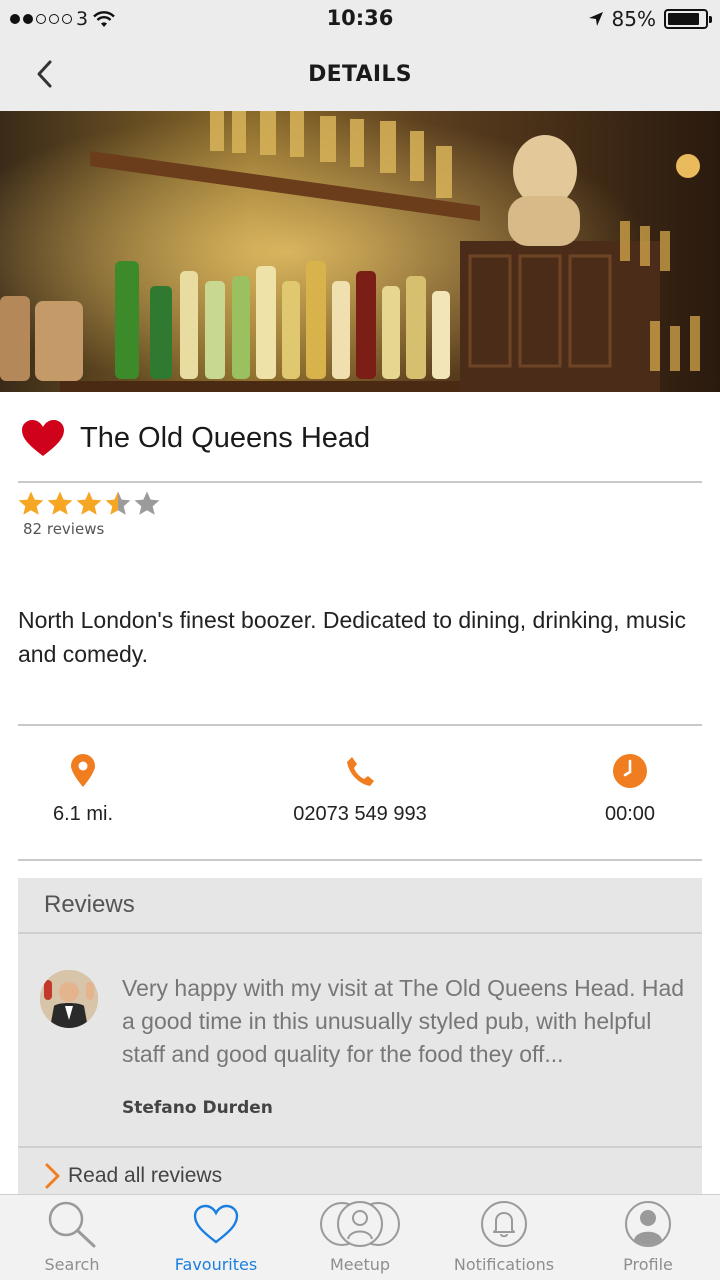  I want to click on tab-favourites: Favourites, so click(216, 1237).